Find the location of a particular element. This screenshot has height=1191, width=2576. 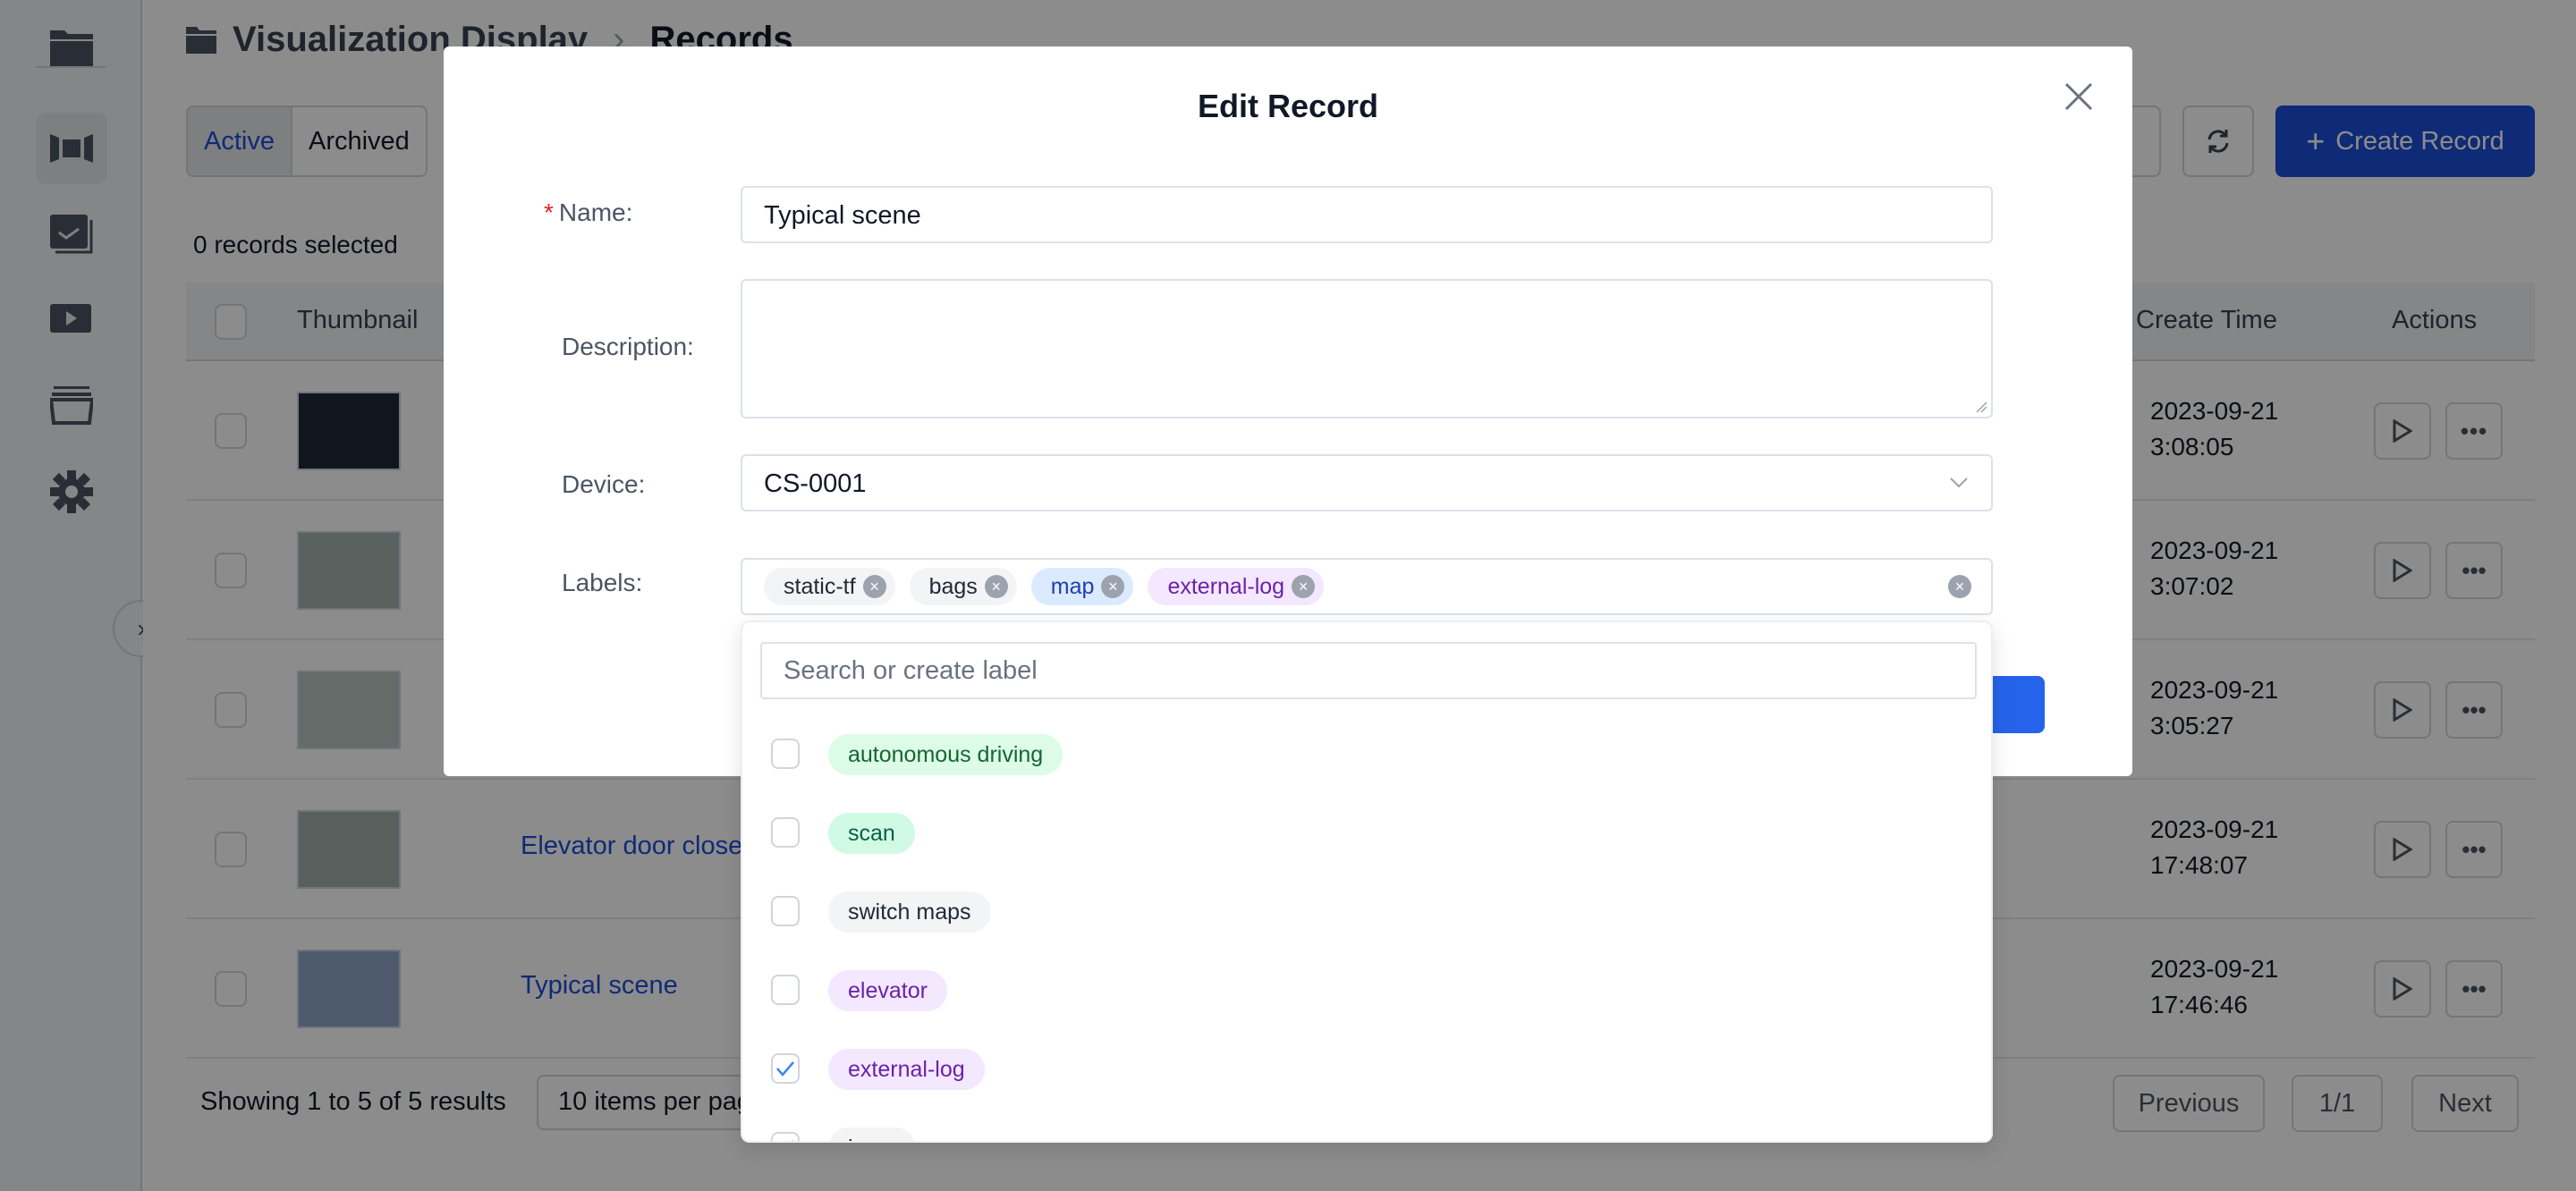

label-chip: bags × is located at coordinates (963, 586).